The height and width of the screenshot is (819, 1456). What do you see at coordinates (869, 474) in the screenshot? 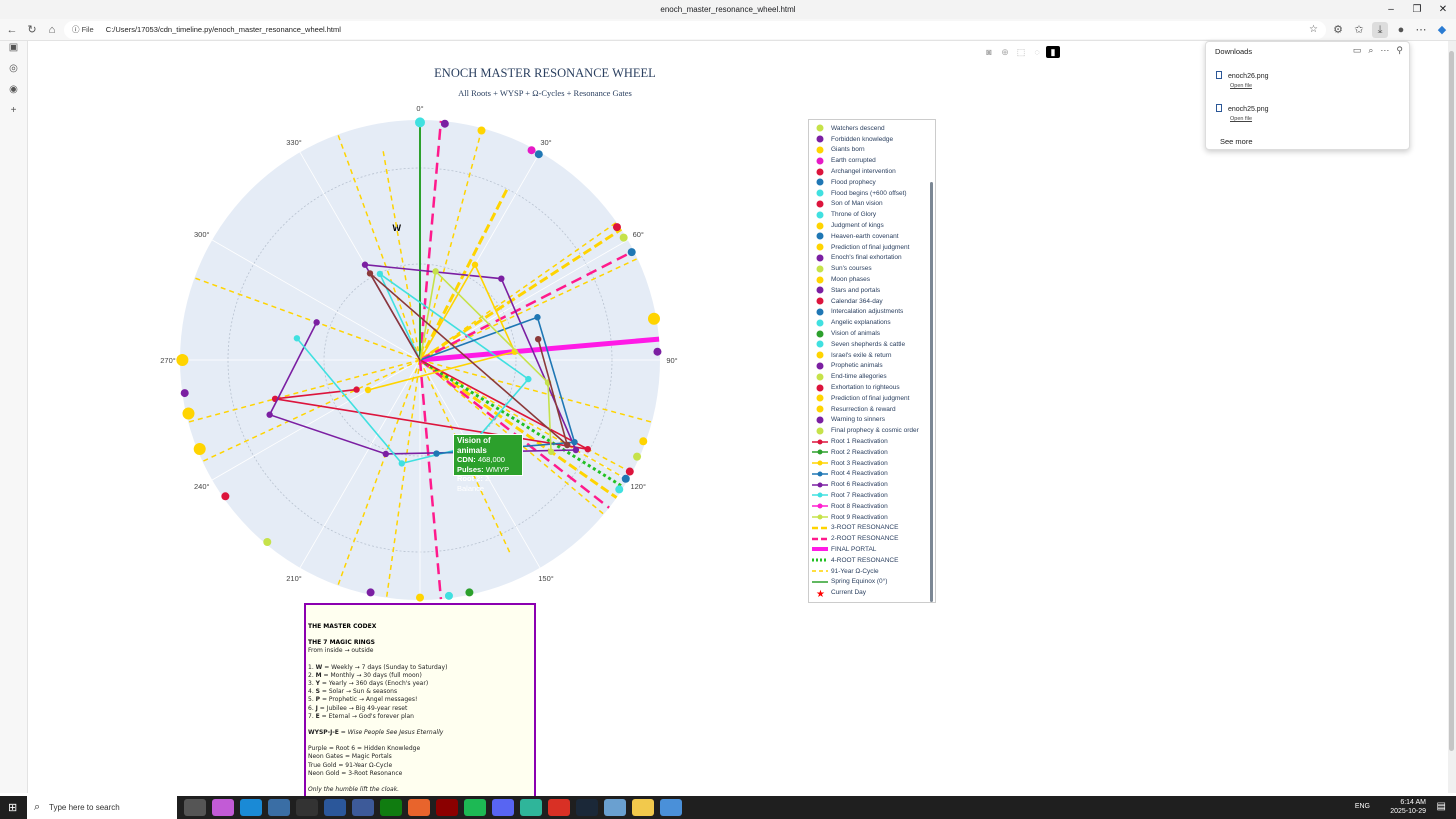
I see `legend-item: Root 4 Reactivation` at bounding box center [869, 474].